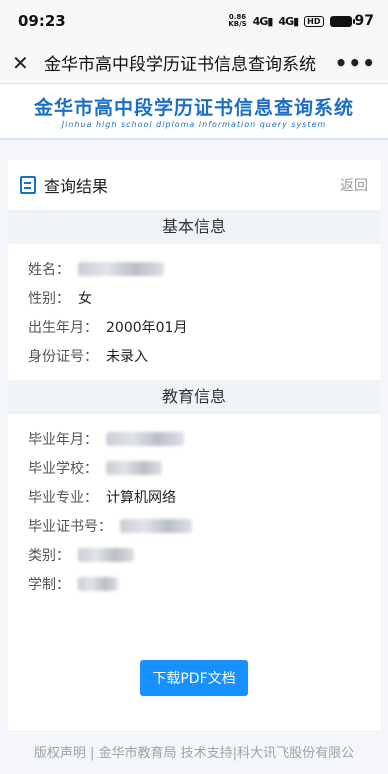  What do you see at coordinates (85, 298) in the screenshot?
I see `gender-value: 女` at bounding box center [85, 298].